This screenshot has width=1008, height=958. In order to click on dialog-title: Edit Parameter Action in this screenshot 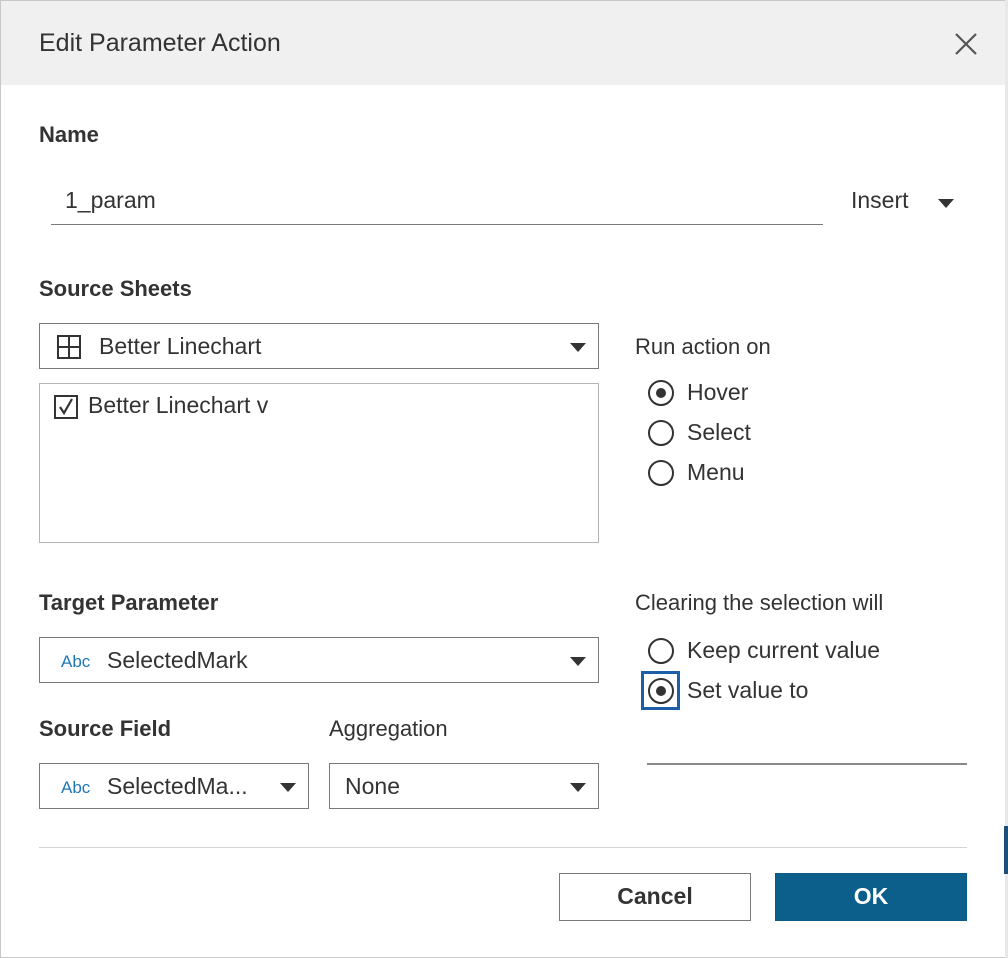, I will do `click(160, 43)`.